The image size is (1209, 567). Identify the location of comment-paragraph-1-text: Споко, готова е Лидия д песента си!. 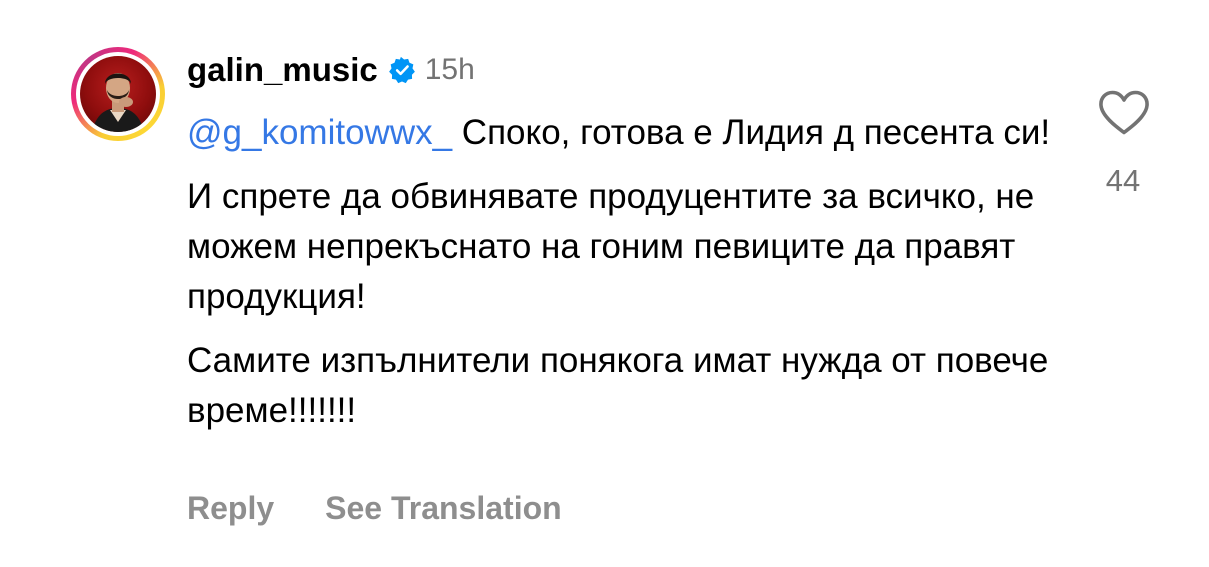
(751, 132).